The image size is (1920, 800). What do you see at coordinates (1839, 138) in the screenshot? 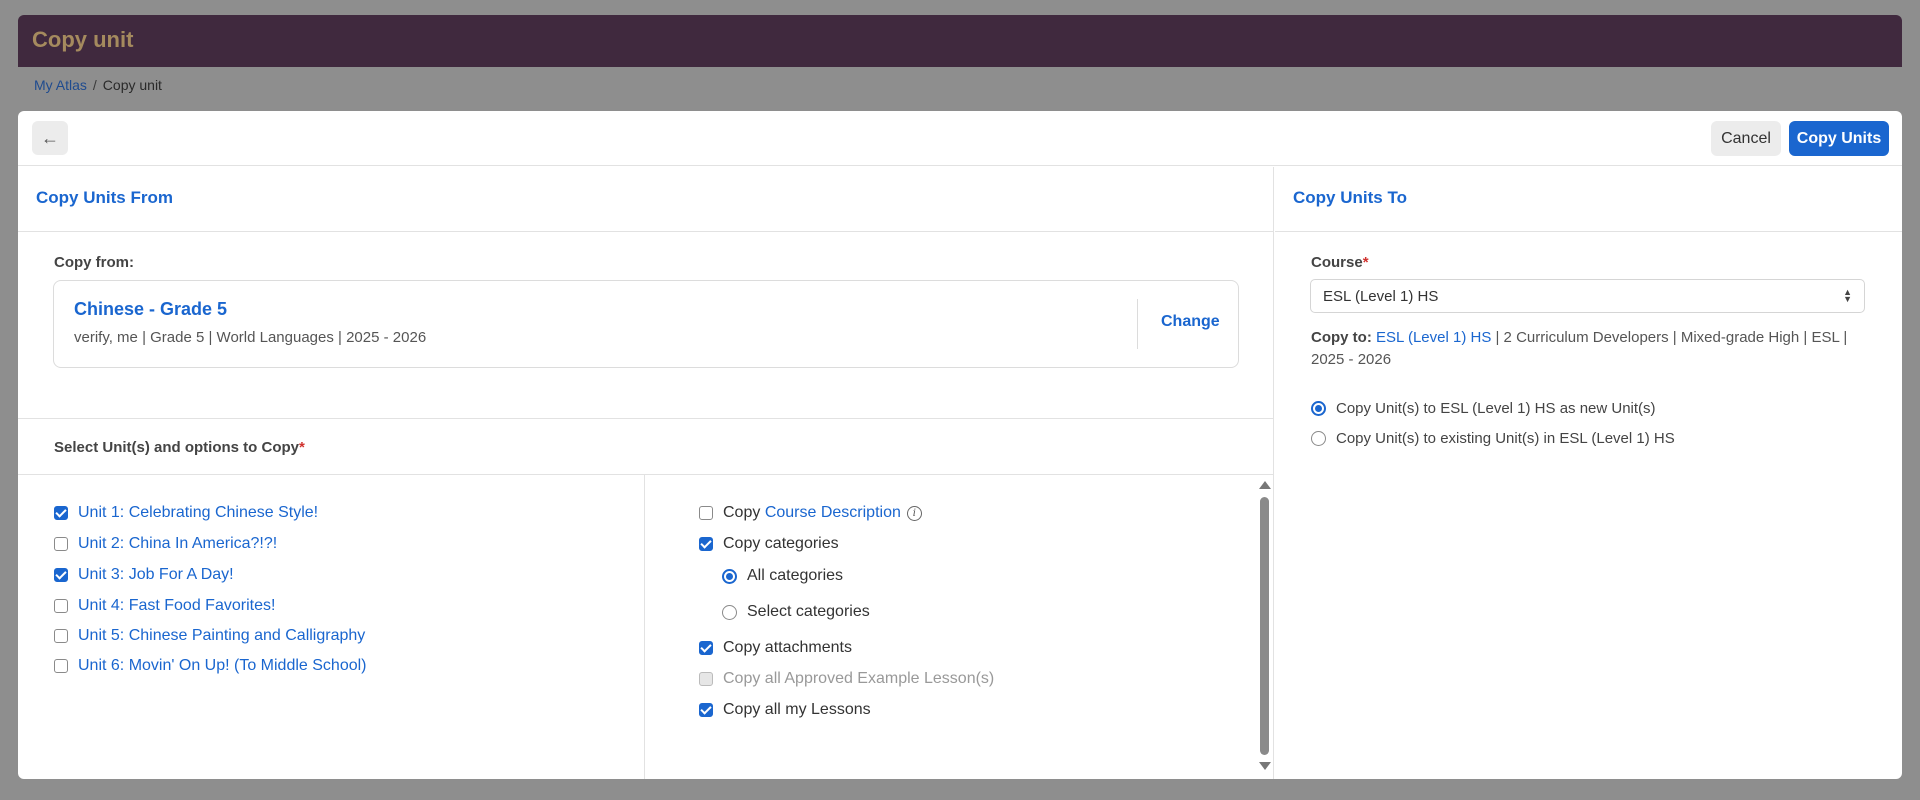
I see `copy-units-button: Copy Units` at bounding box center [1839, 138].